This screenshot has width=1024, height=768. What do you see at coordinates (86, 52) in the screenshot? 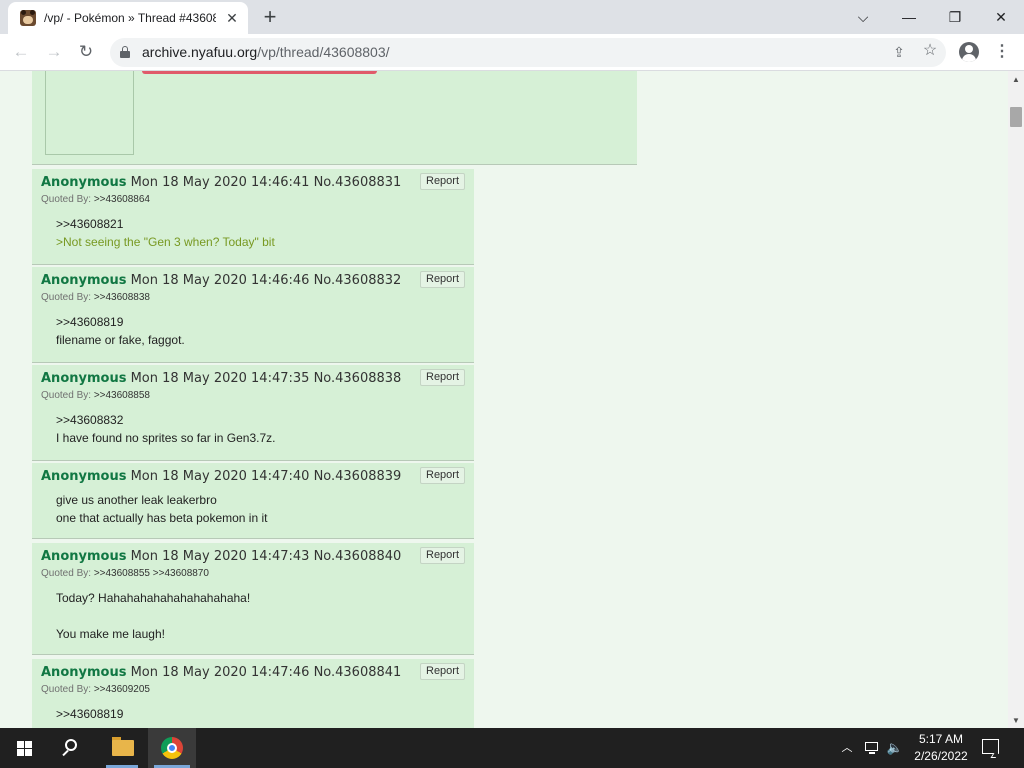
I see `reload-button: ↻` at bounding box center [86, 52].